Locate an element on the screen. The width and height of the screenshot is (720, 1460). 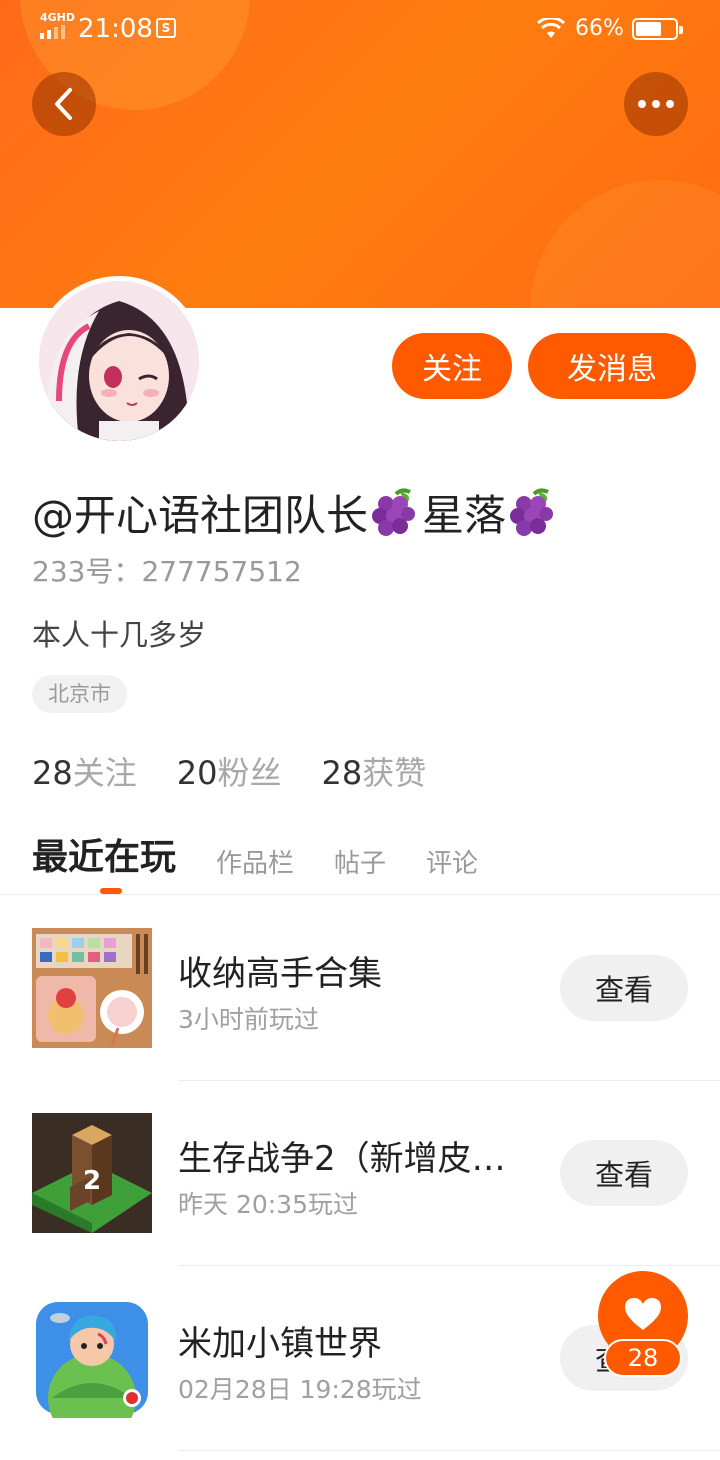
back-arrow-icon is located at coordinates (63, 104).